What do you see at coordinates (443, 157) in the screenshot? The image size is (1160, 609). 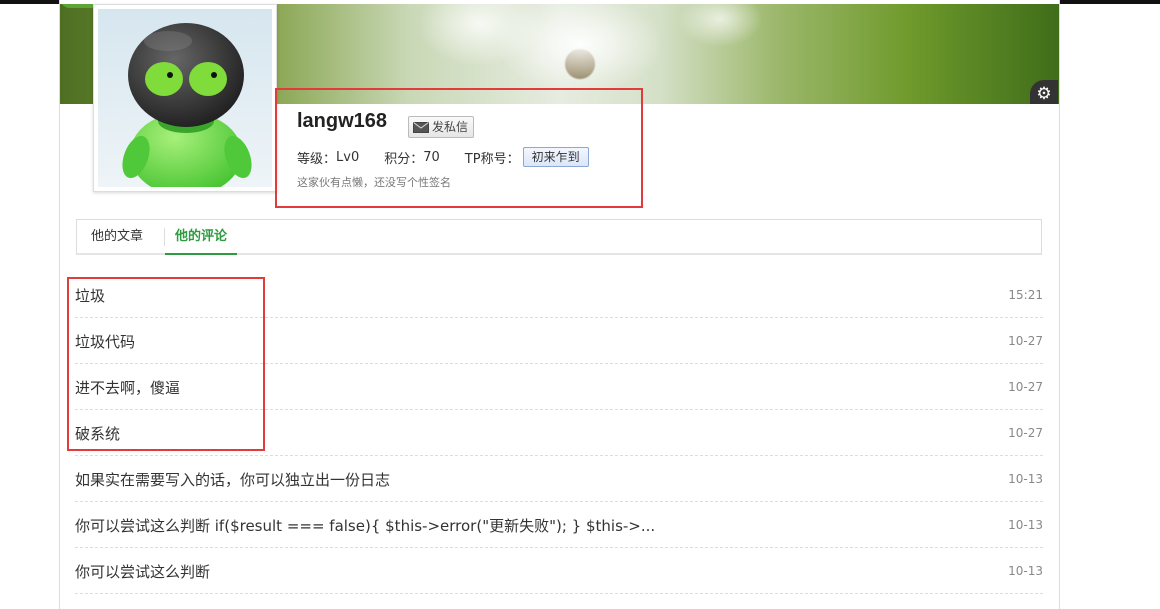 I see `profile-stats: 等级： Lv0 积分： 70 TP称号： 初来乍到` at bounding box center [443, 157].